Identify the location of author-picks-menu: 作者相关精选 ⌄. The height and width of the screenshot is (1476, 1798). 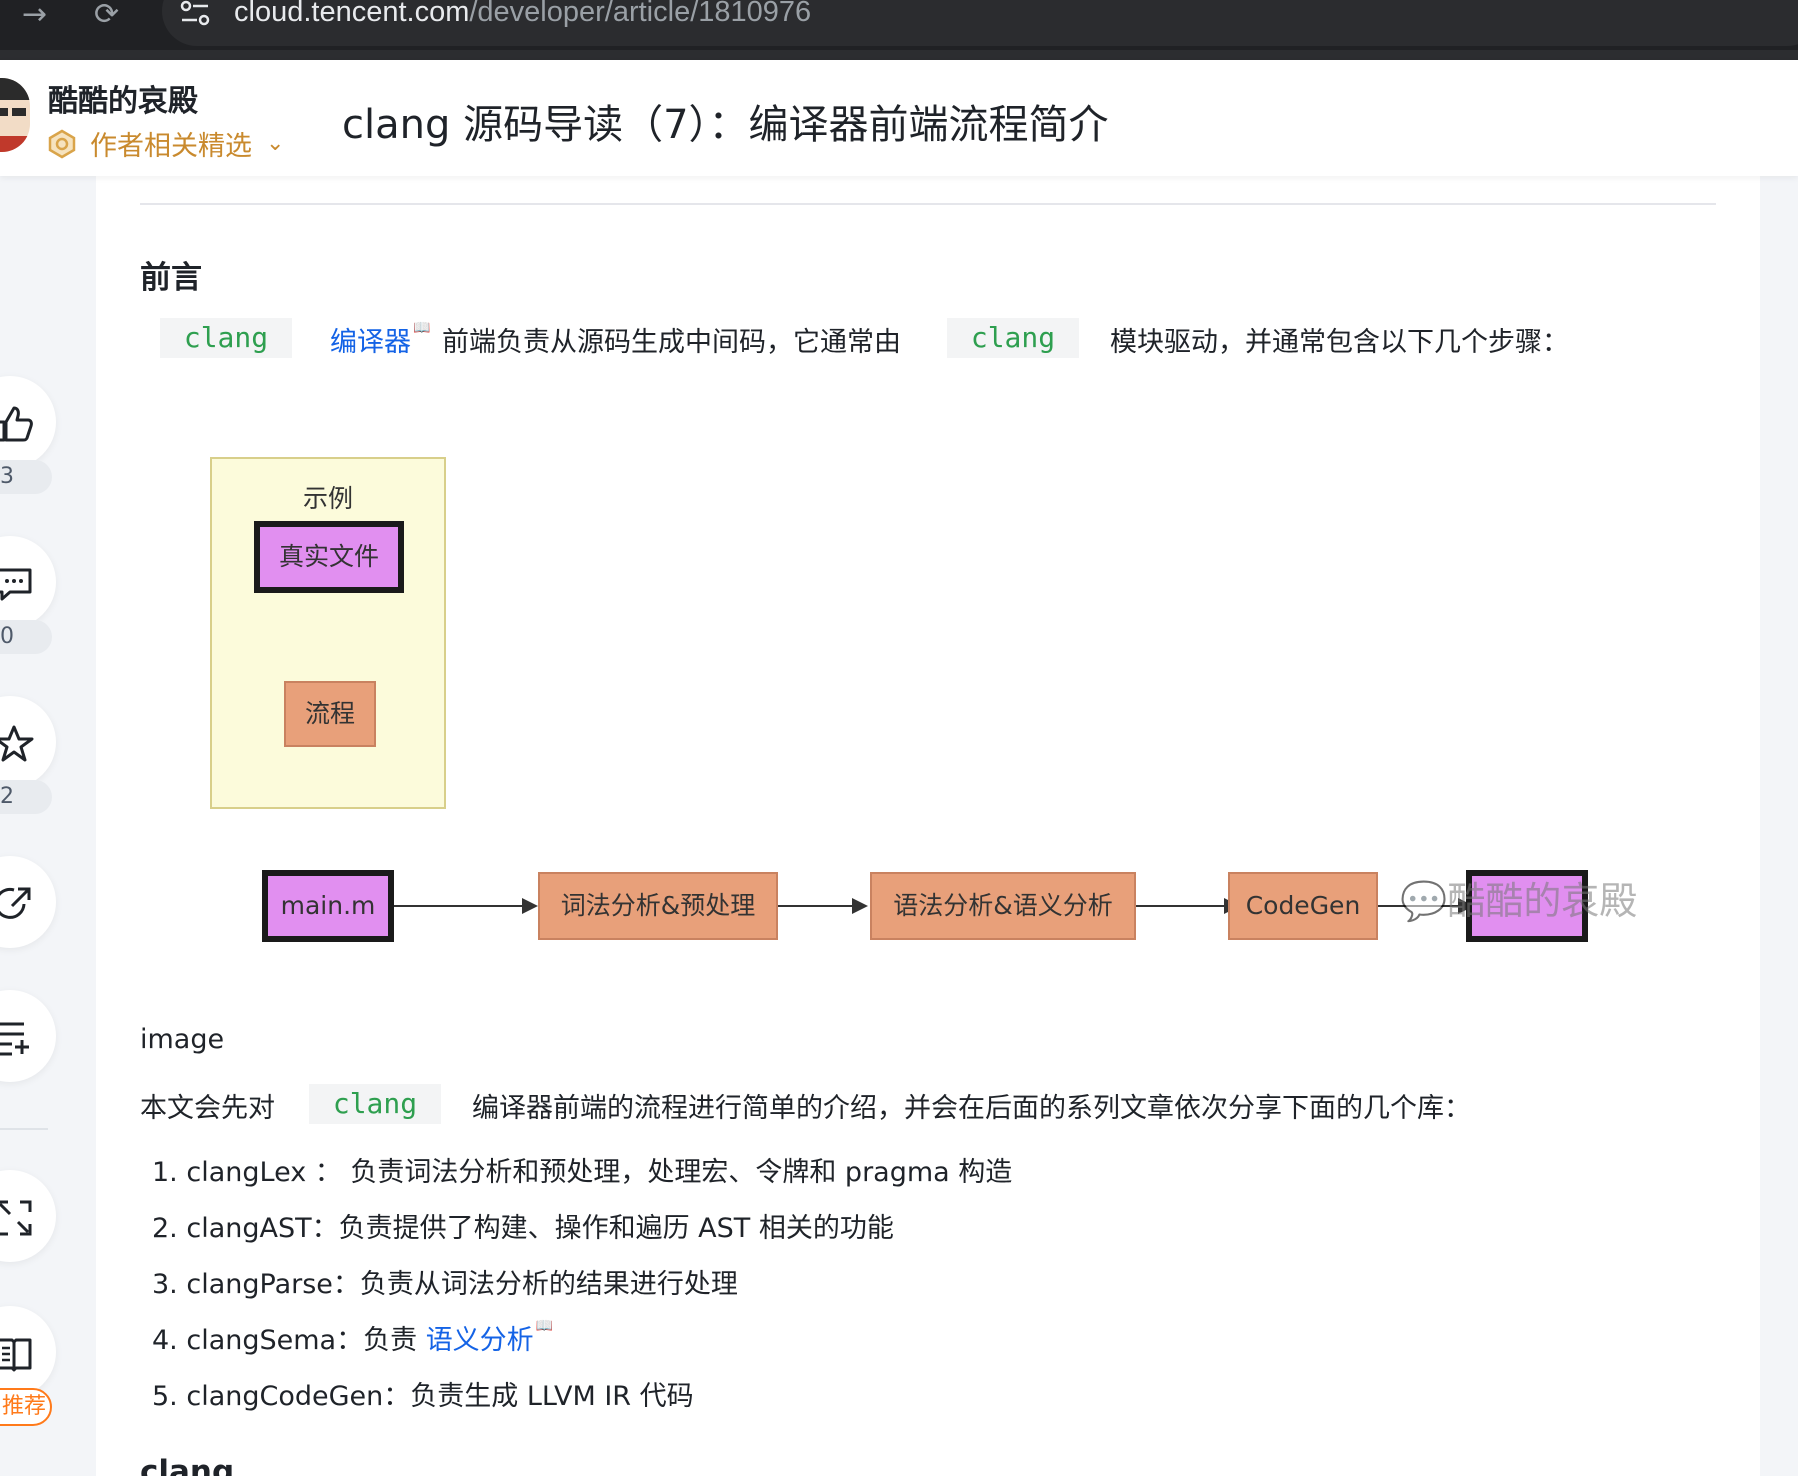
(166, 143).